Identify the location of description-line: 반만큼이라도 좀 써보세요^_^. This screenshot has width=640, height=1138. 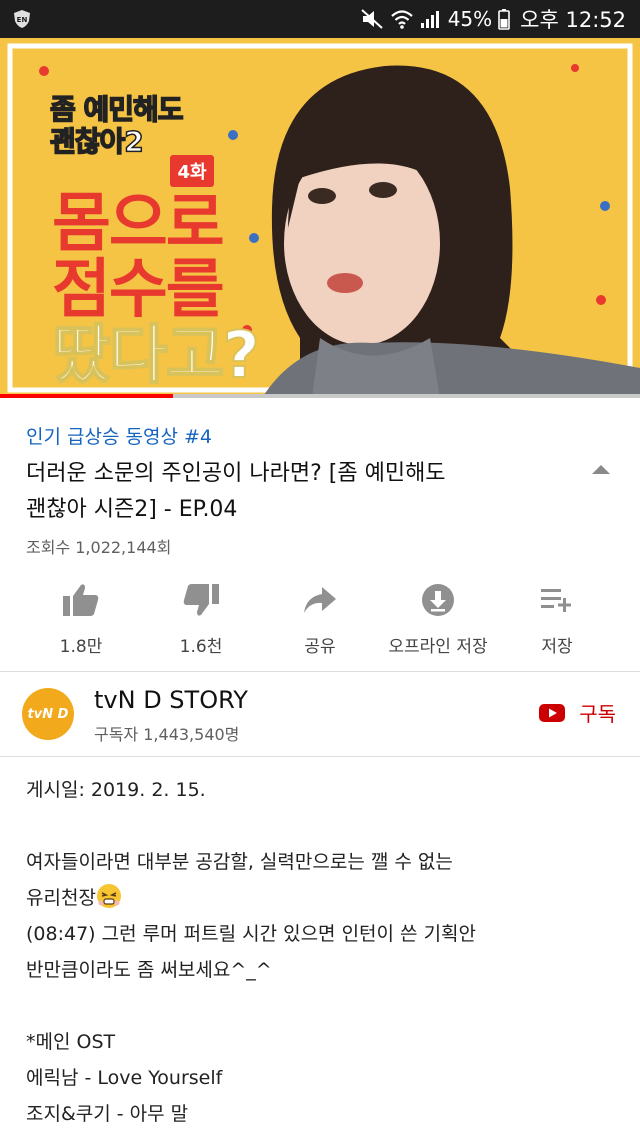
(149, 970).